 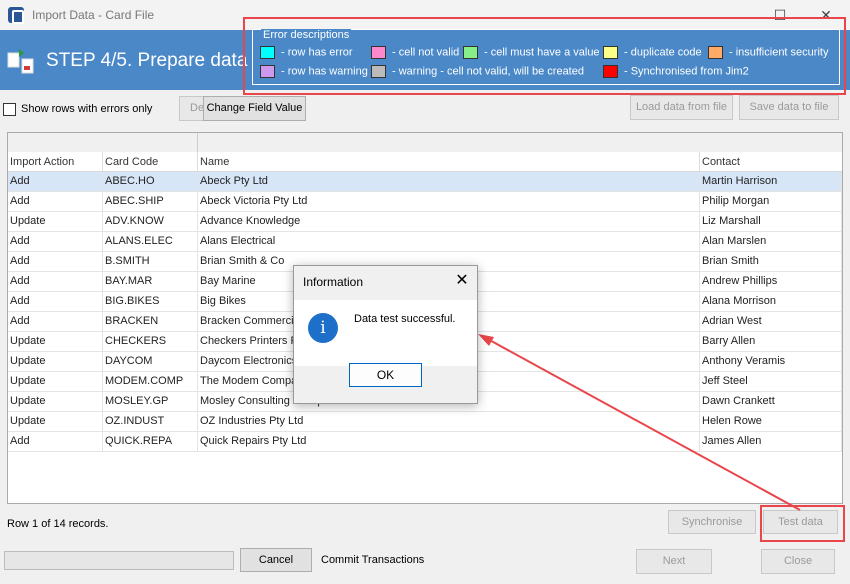 I want to click on legend-highlight-box, so click(x=544, y=56).